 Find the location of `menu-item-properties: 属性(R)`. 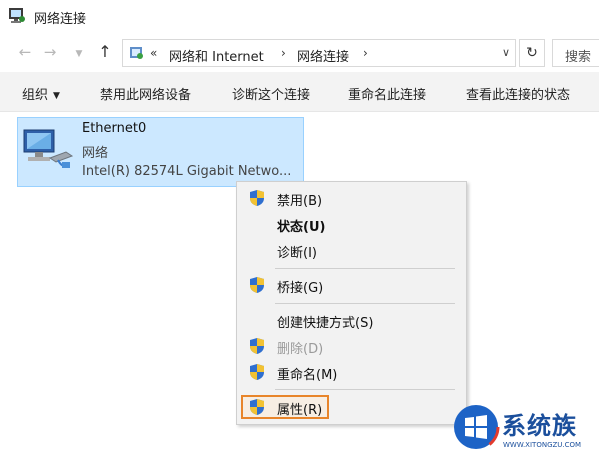

menu-item-properties: 属性(R) is located at coordinates (351, 407).